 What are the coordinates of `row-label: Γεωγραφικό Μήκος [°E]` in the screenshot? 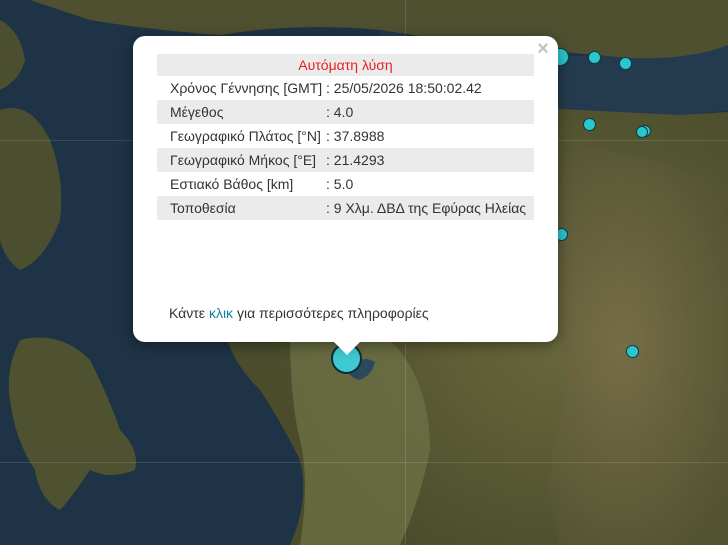 It's located at (240, 160).